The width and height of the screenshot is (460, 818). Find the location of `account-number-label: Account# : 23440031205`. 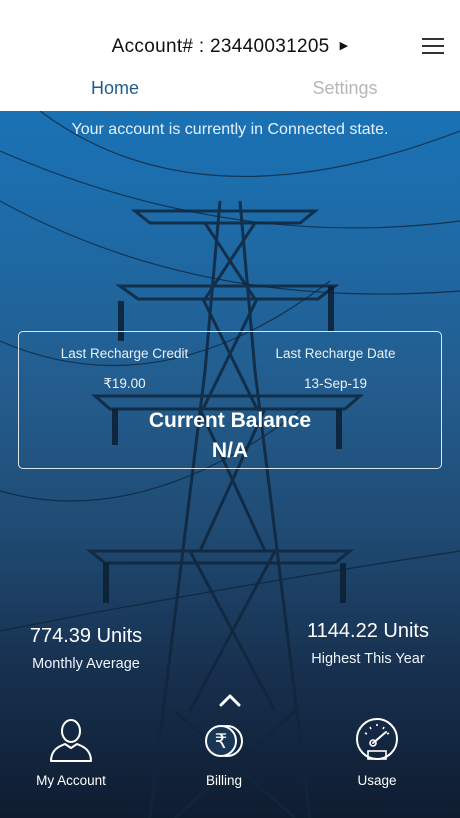

account-number-label: Account# : 23440031205 is located at coordinates (220, 46).